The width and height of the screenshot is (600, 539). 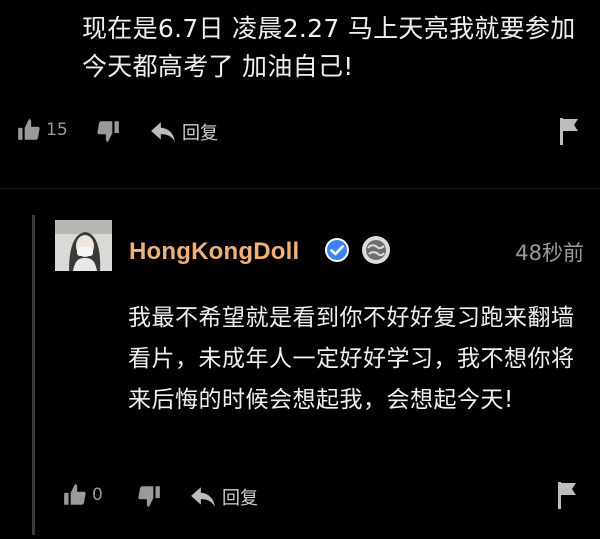 What do you see at coordinates (97, 495) in the screenshot?
I see `like-count: 0` at bounding box center [97, 495].